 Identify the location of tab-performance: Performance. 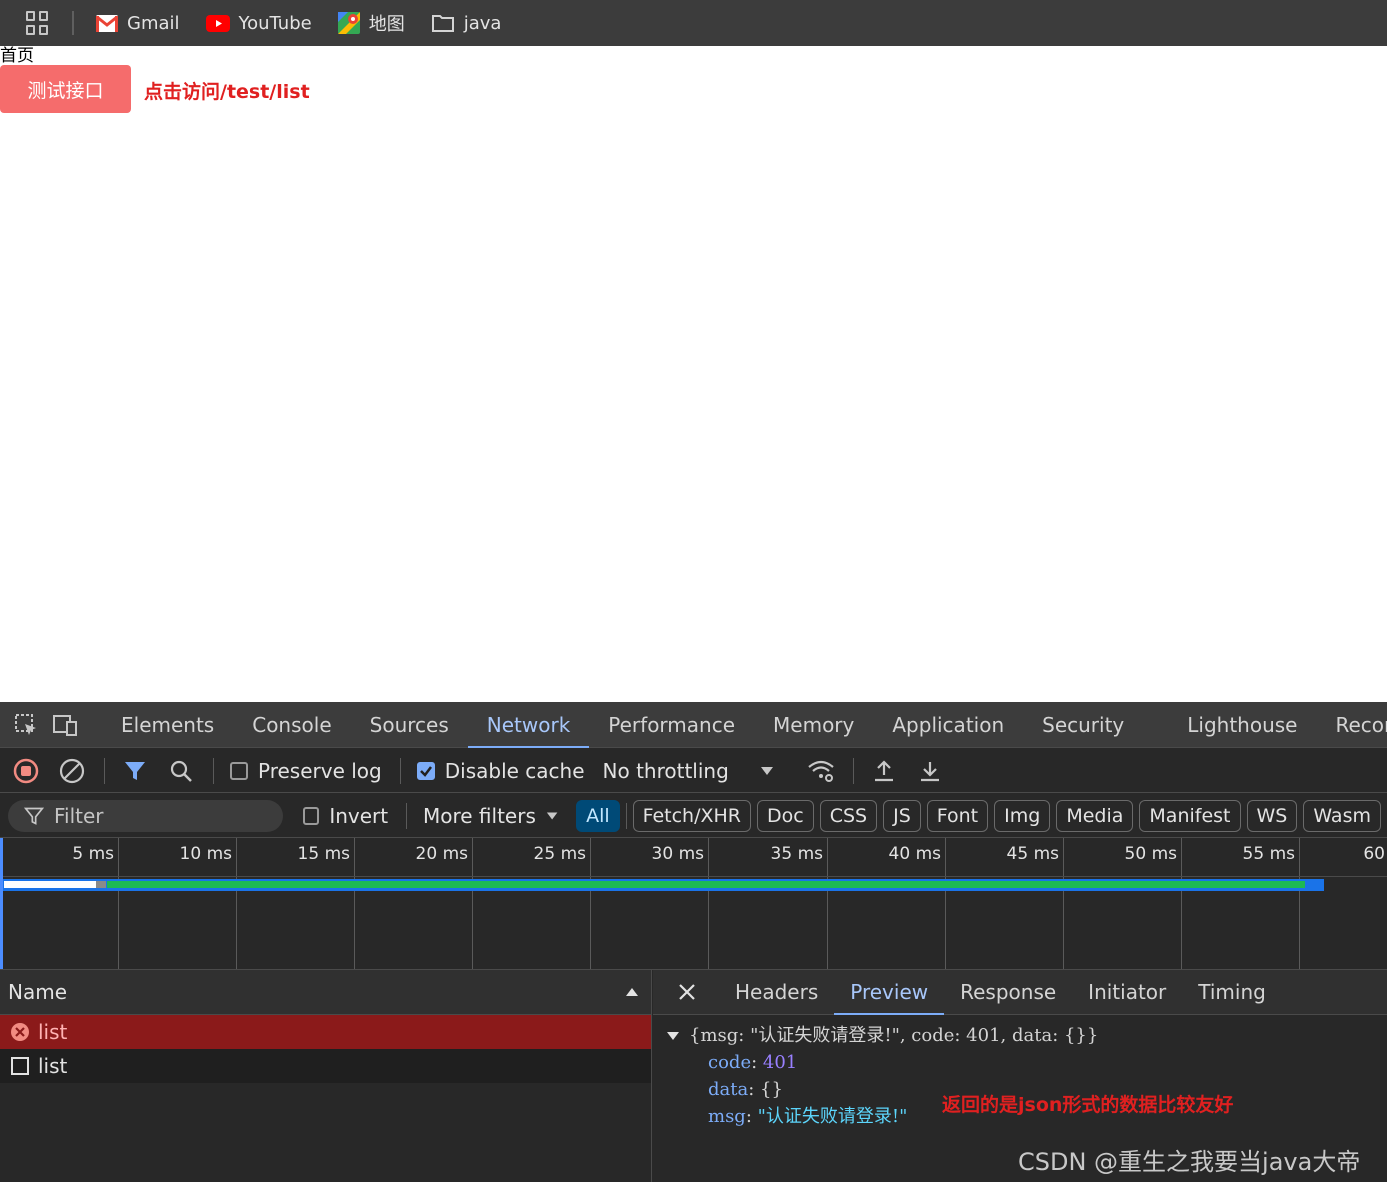
(671, 725).